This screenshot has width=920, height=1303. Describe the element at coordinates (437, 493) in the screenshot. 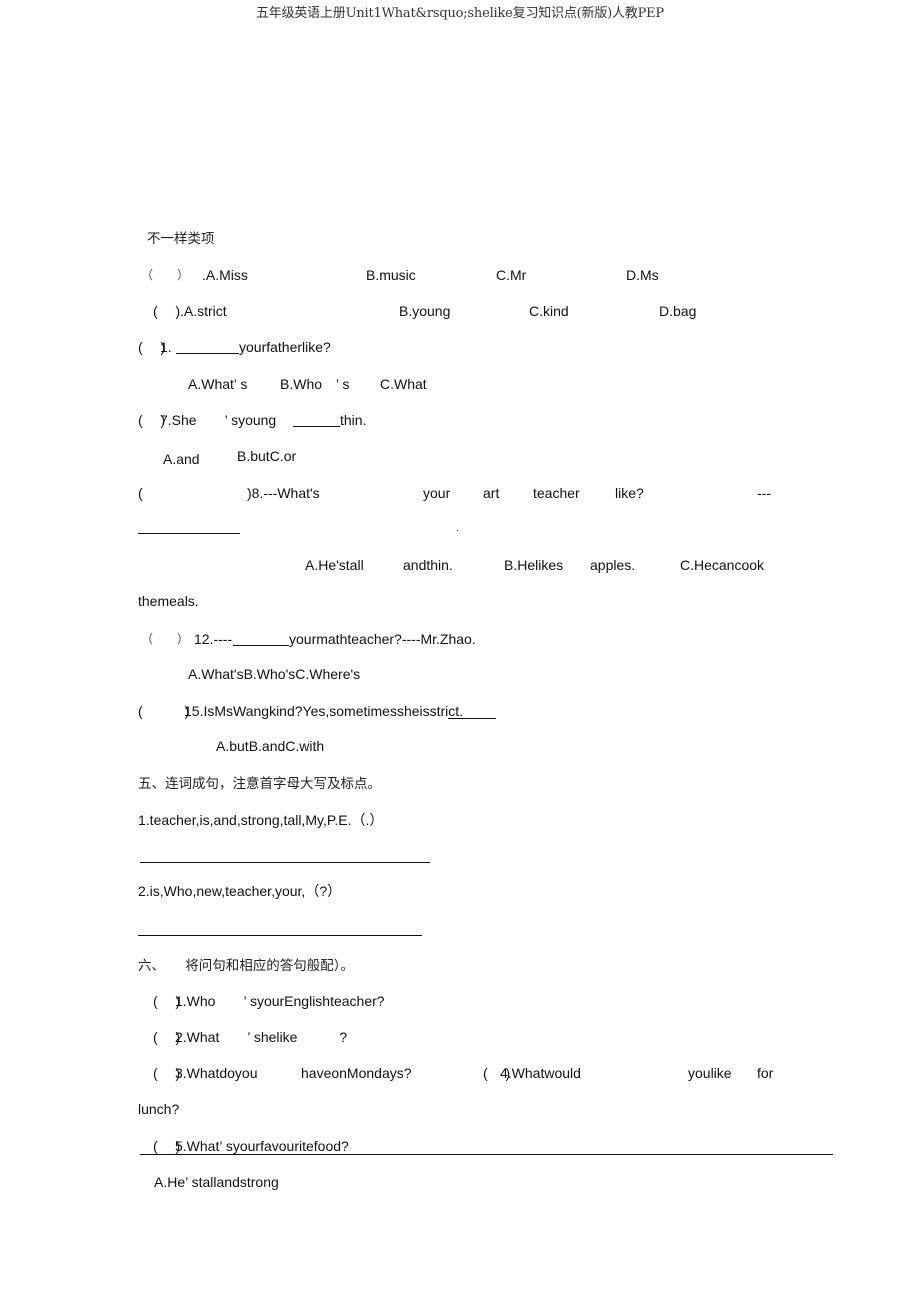

I see `question-word: your` at that location.